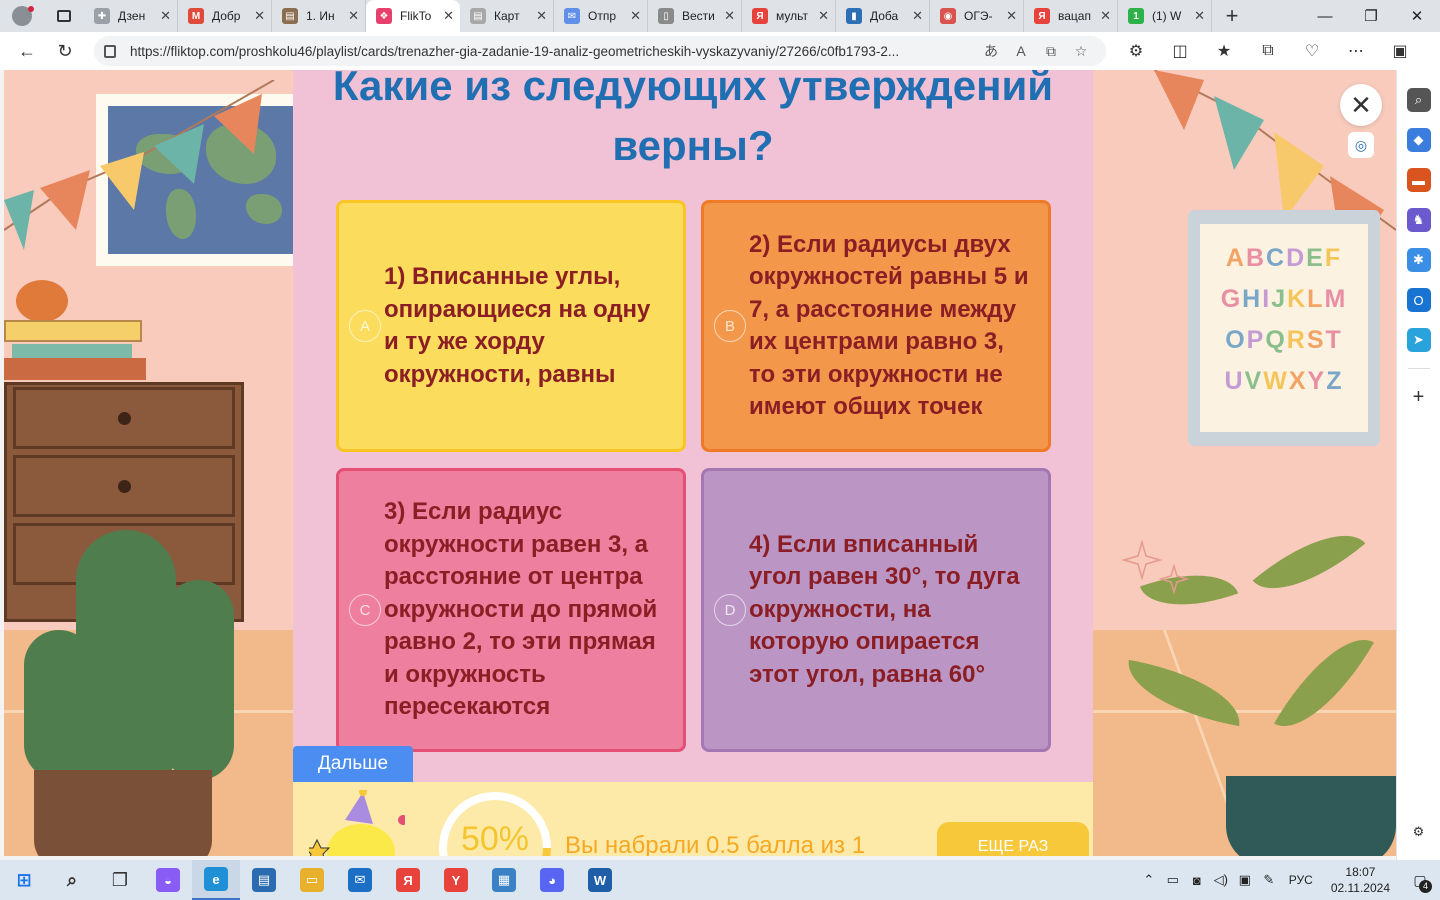 Image resolution: width=1440 pixels, height=900 pixels. I want to click on close-window-icon: ✕, so click(1417, 16).